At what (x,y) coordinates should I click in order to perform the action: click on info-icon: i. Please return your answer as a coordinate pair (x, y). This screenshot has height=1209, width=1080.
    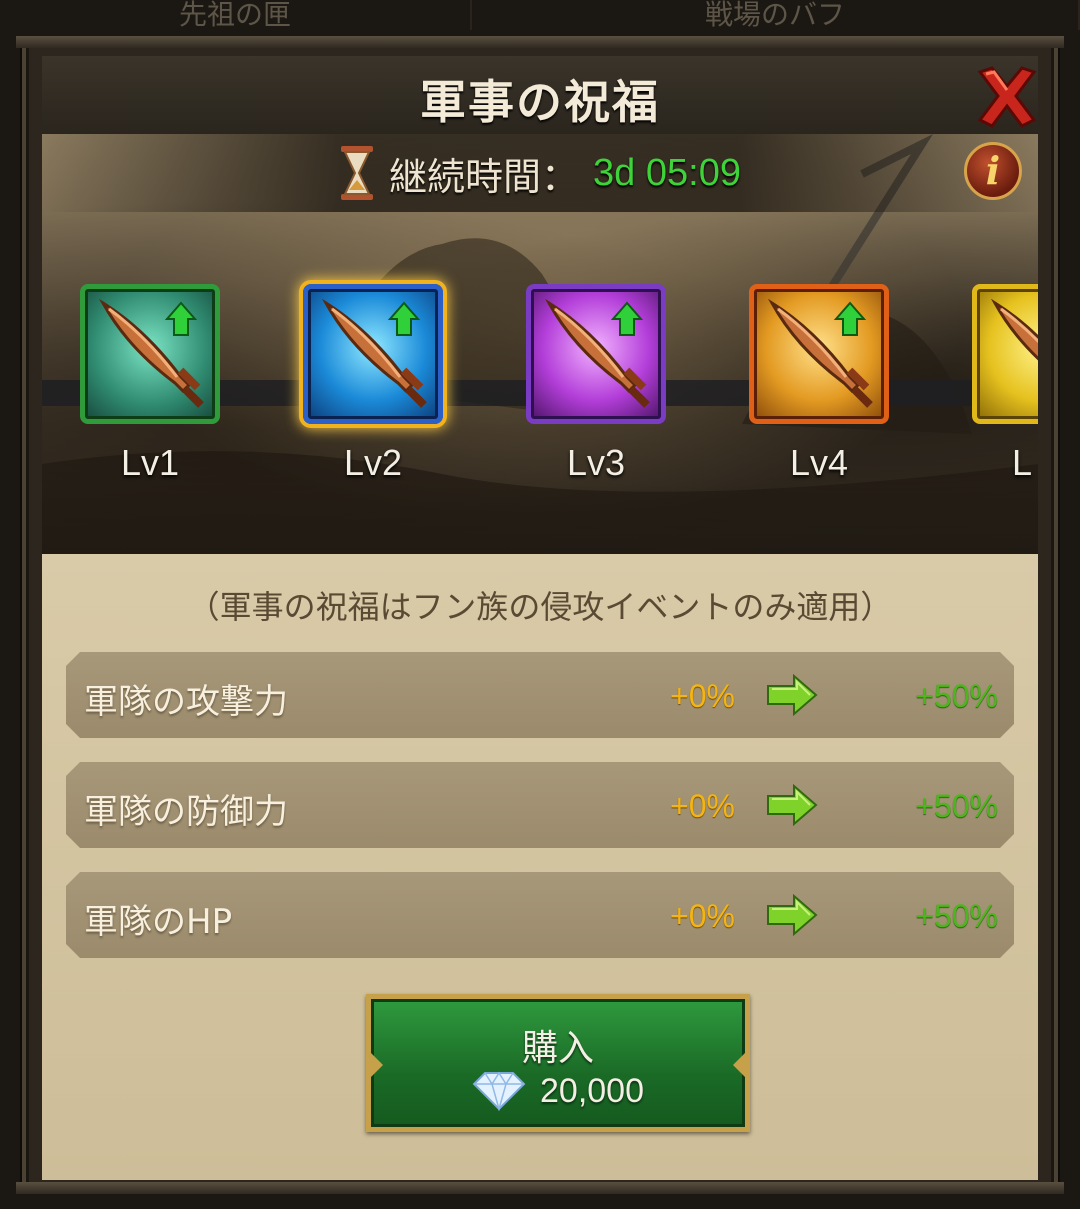
    Looking at the image, I should click on (993, 170).